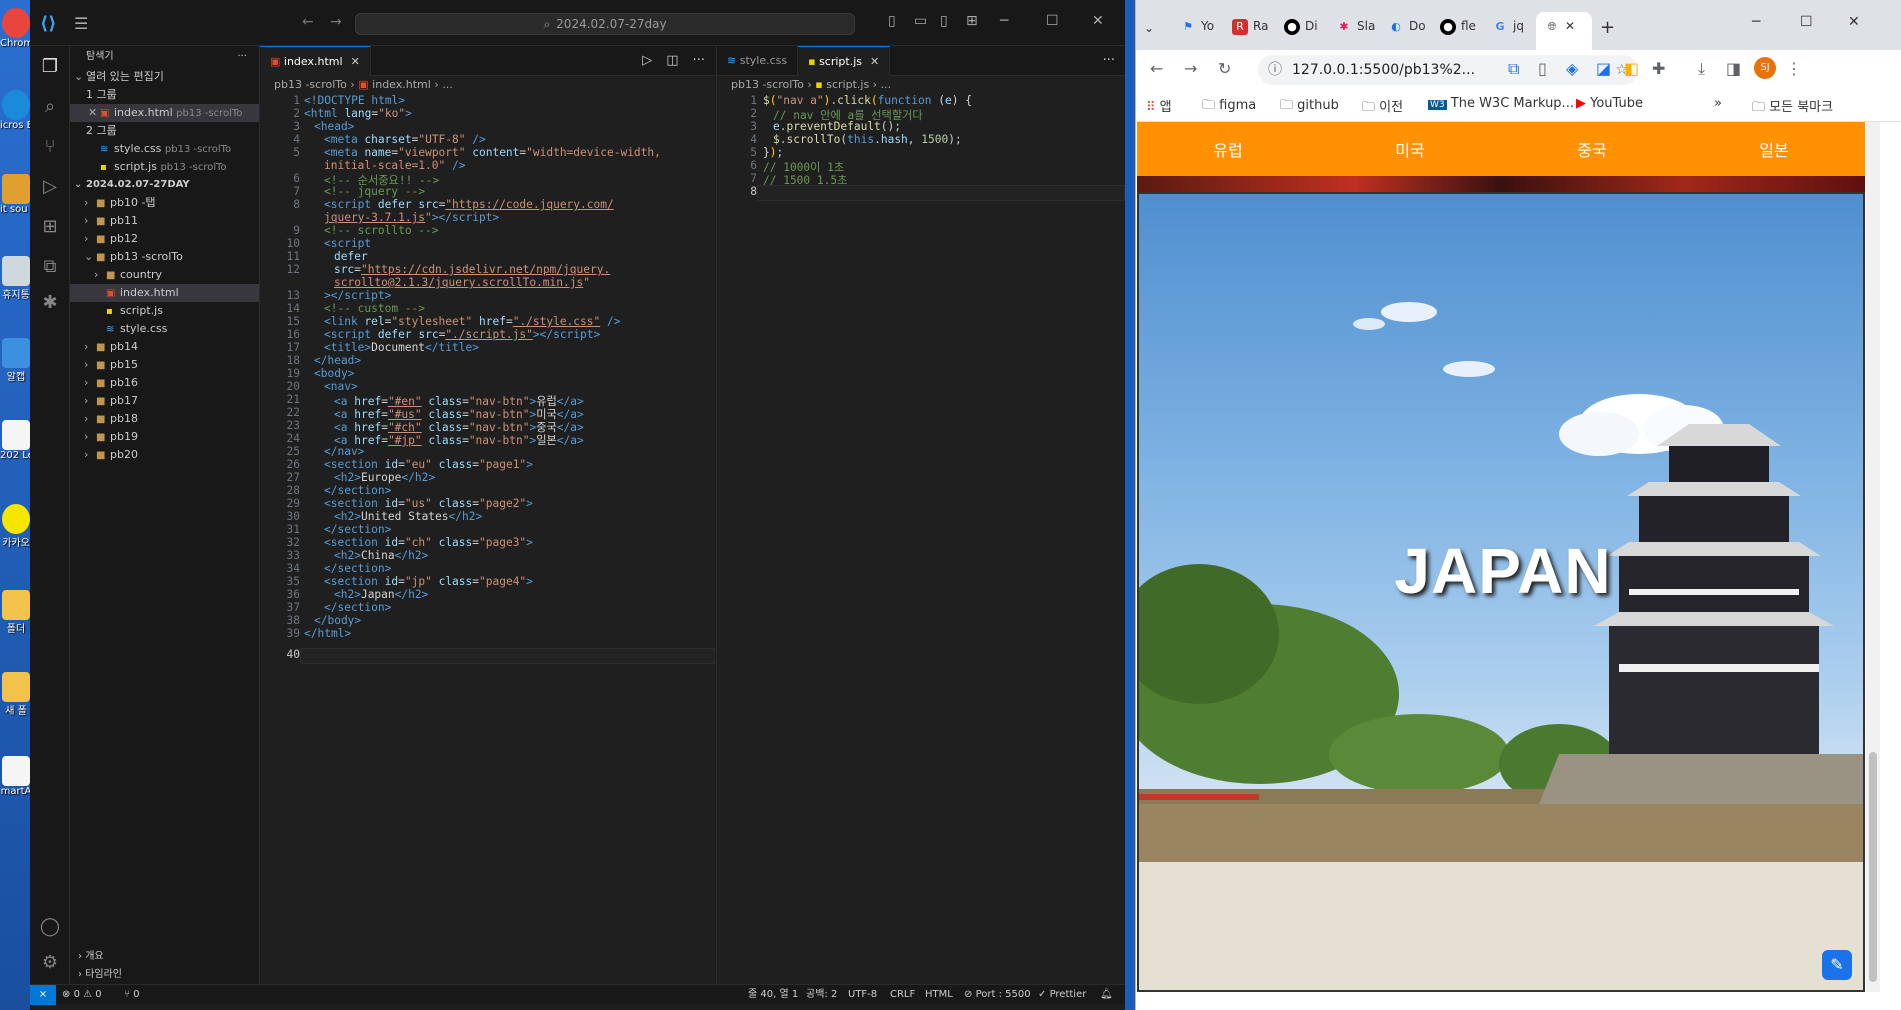  I want to click on language-mode: HTML, so click(939, 995).